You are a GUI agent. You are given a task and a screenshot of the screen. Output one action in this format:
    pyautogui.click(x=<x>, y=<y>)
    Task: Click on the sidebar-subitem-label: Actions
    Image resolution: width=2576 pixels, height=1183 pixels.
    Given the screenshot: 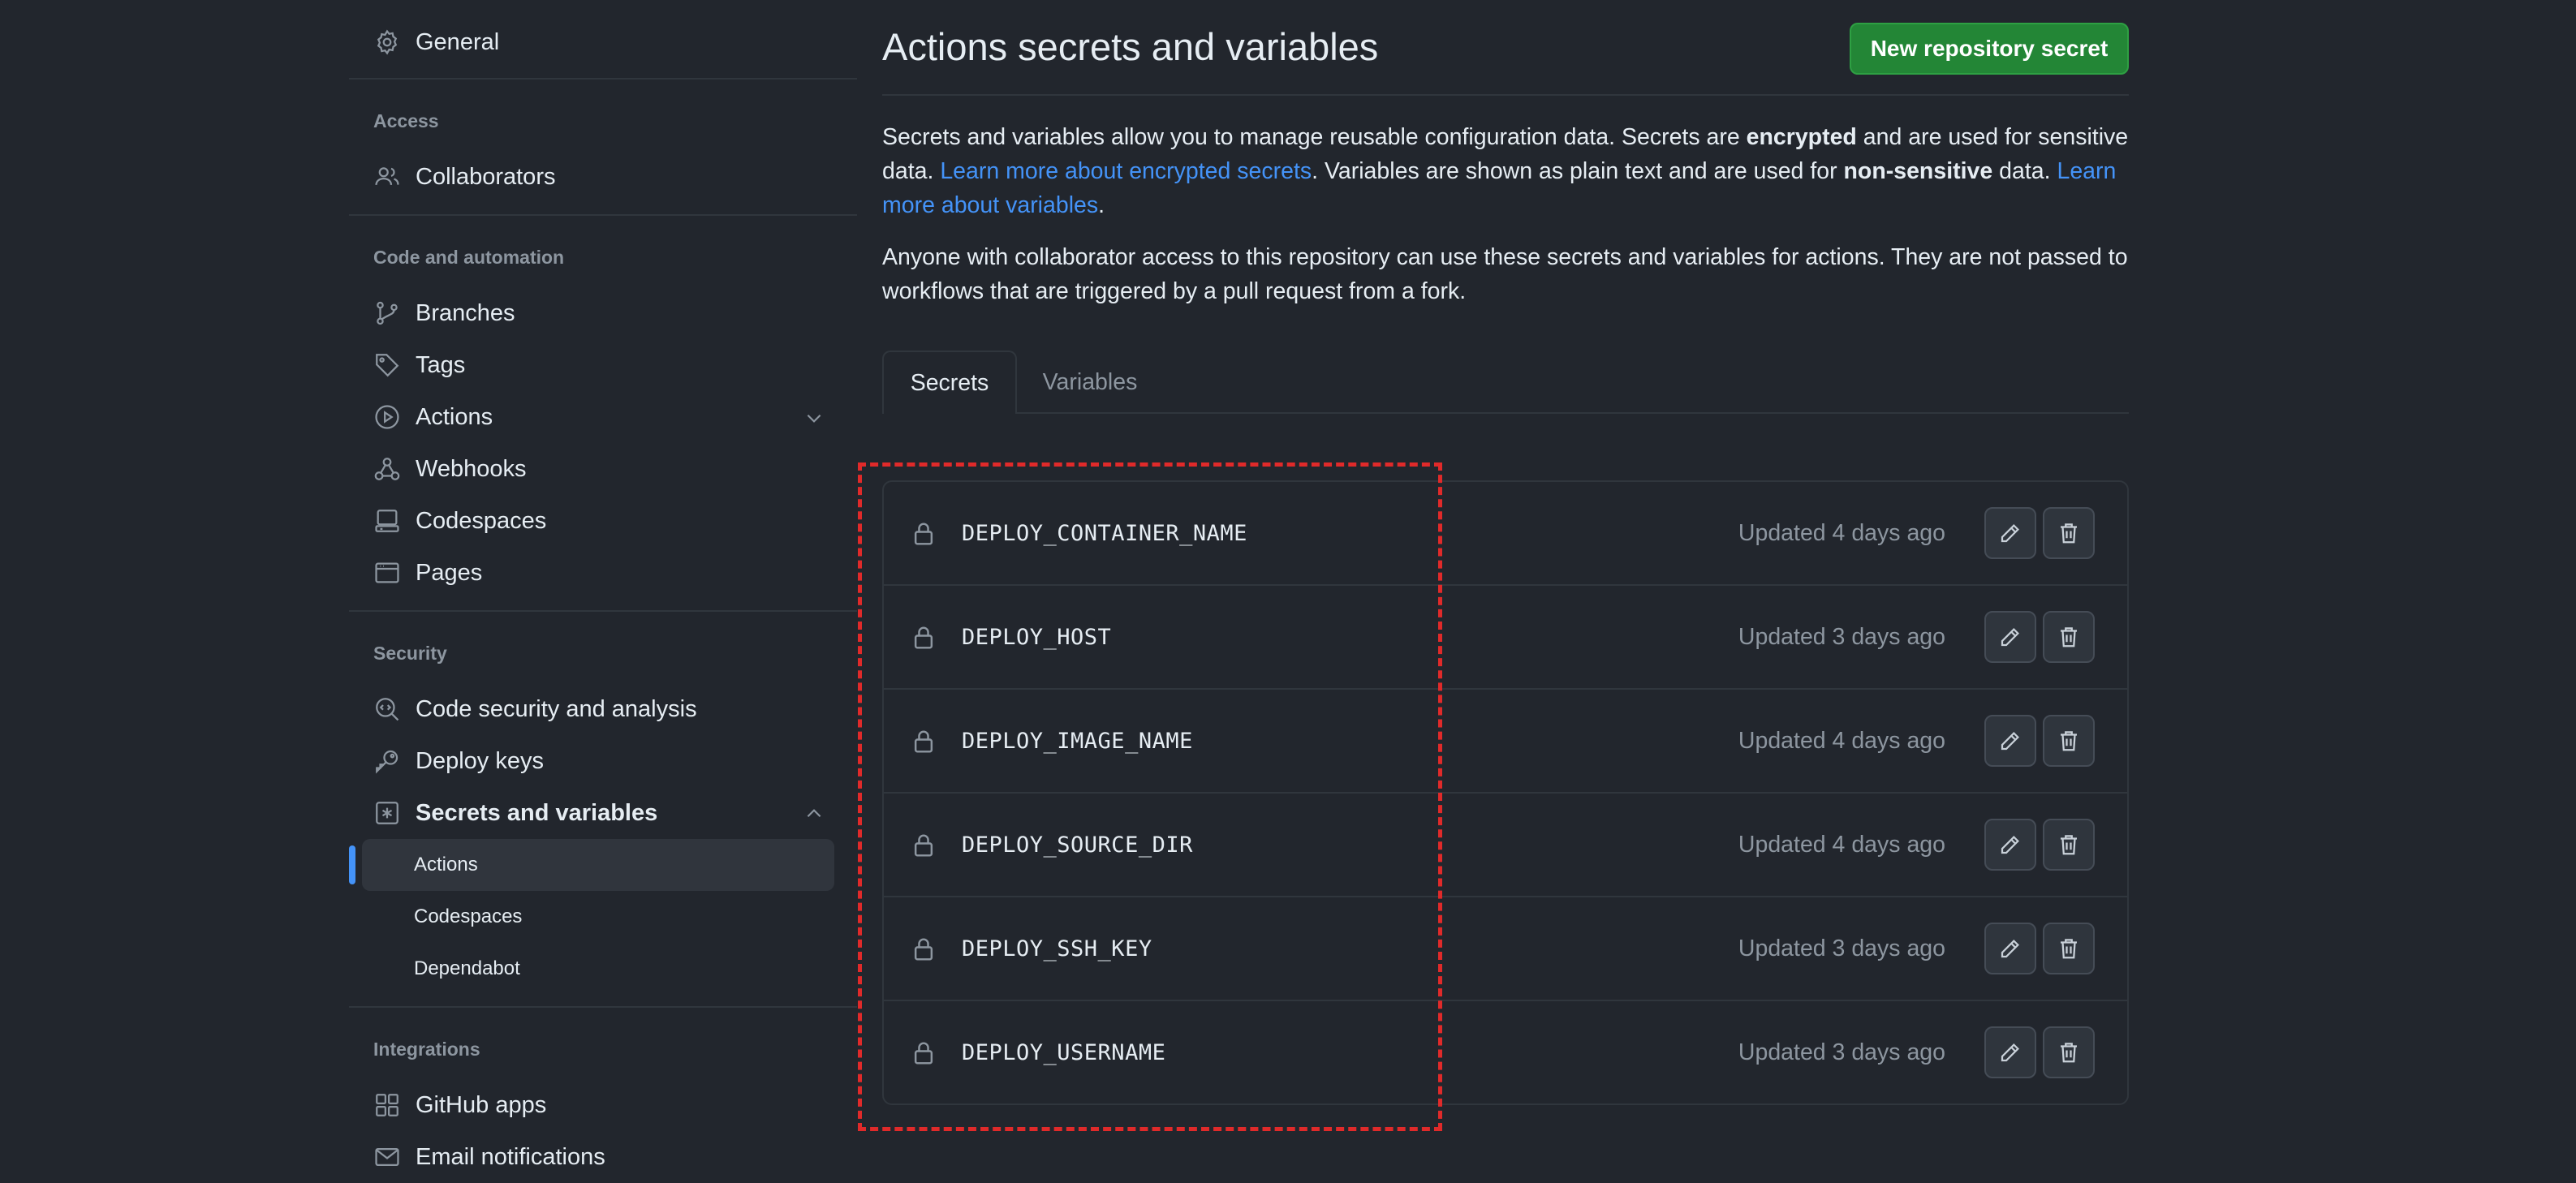 What is the action you would take?
    pyautogui.click(x=446, y=864)
    